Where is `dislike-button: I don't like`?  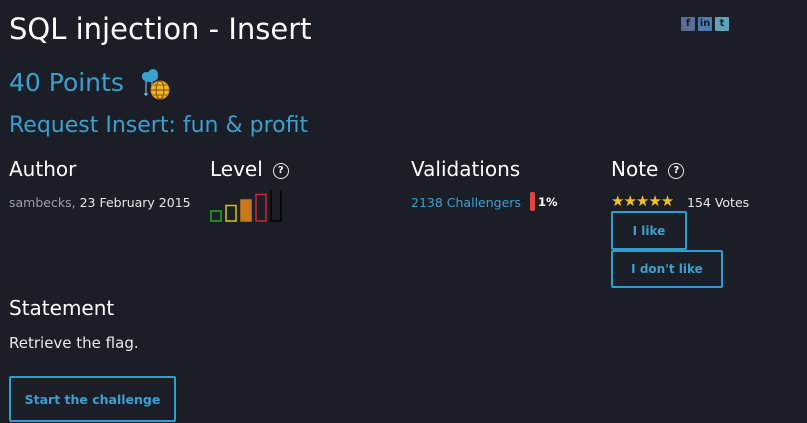
dislike-button: I don't like is located at coordinates (667, 269).